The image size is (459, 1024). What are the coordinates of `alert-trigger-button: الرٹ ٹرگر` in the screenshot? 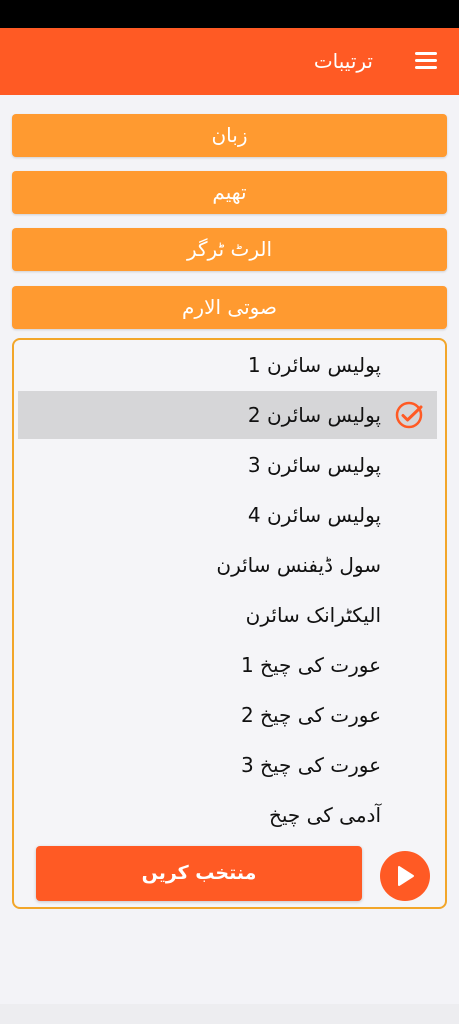 It's located at (229, 249).